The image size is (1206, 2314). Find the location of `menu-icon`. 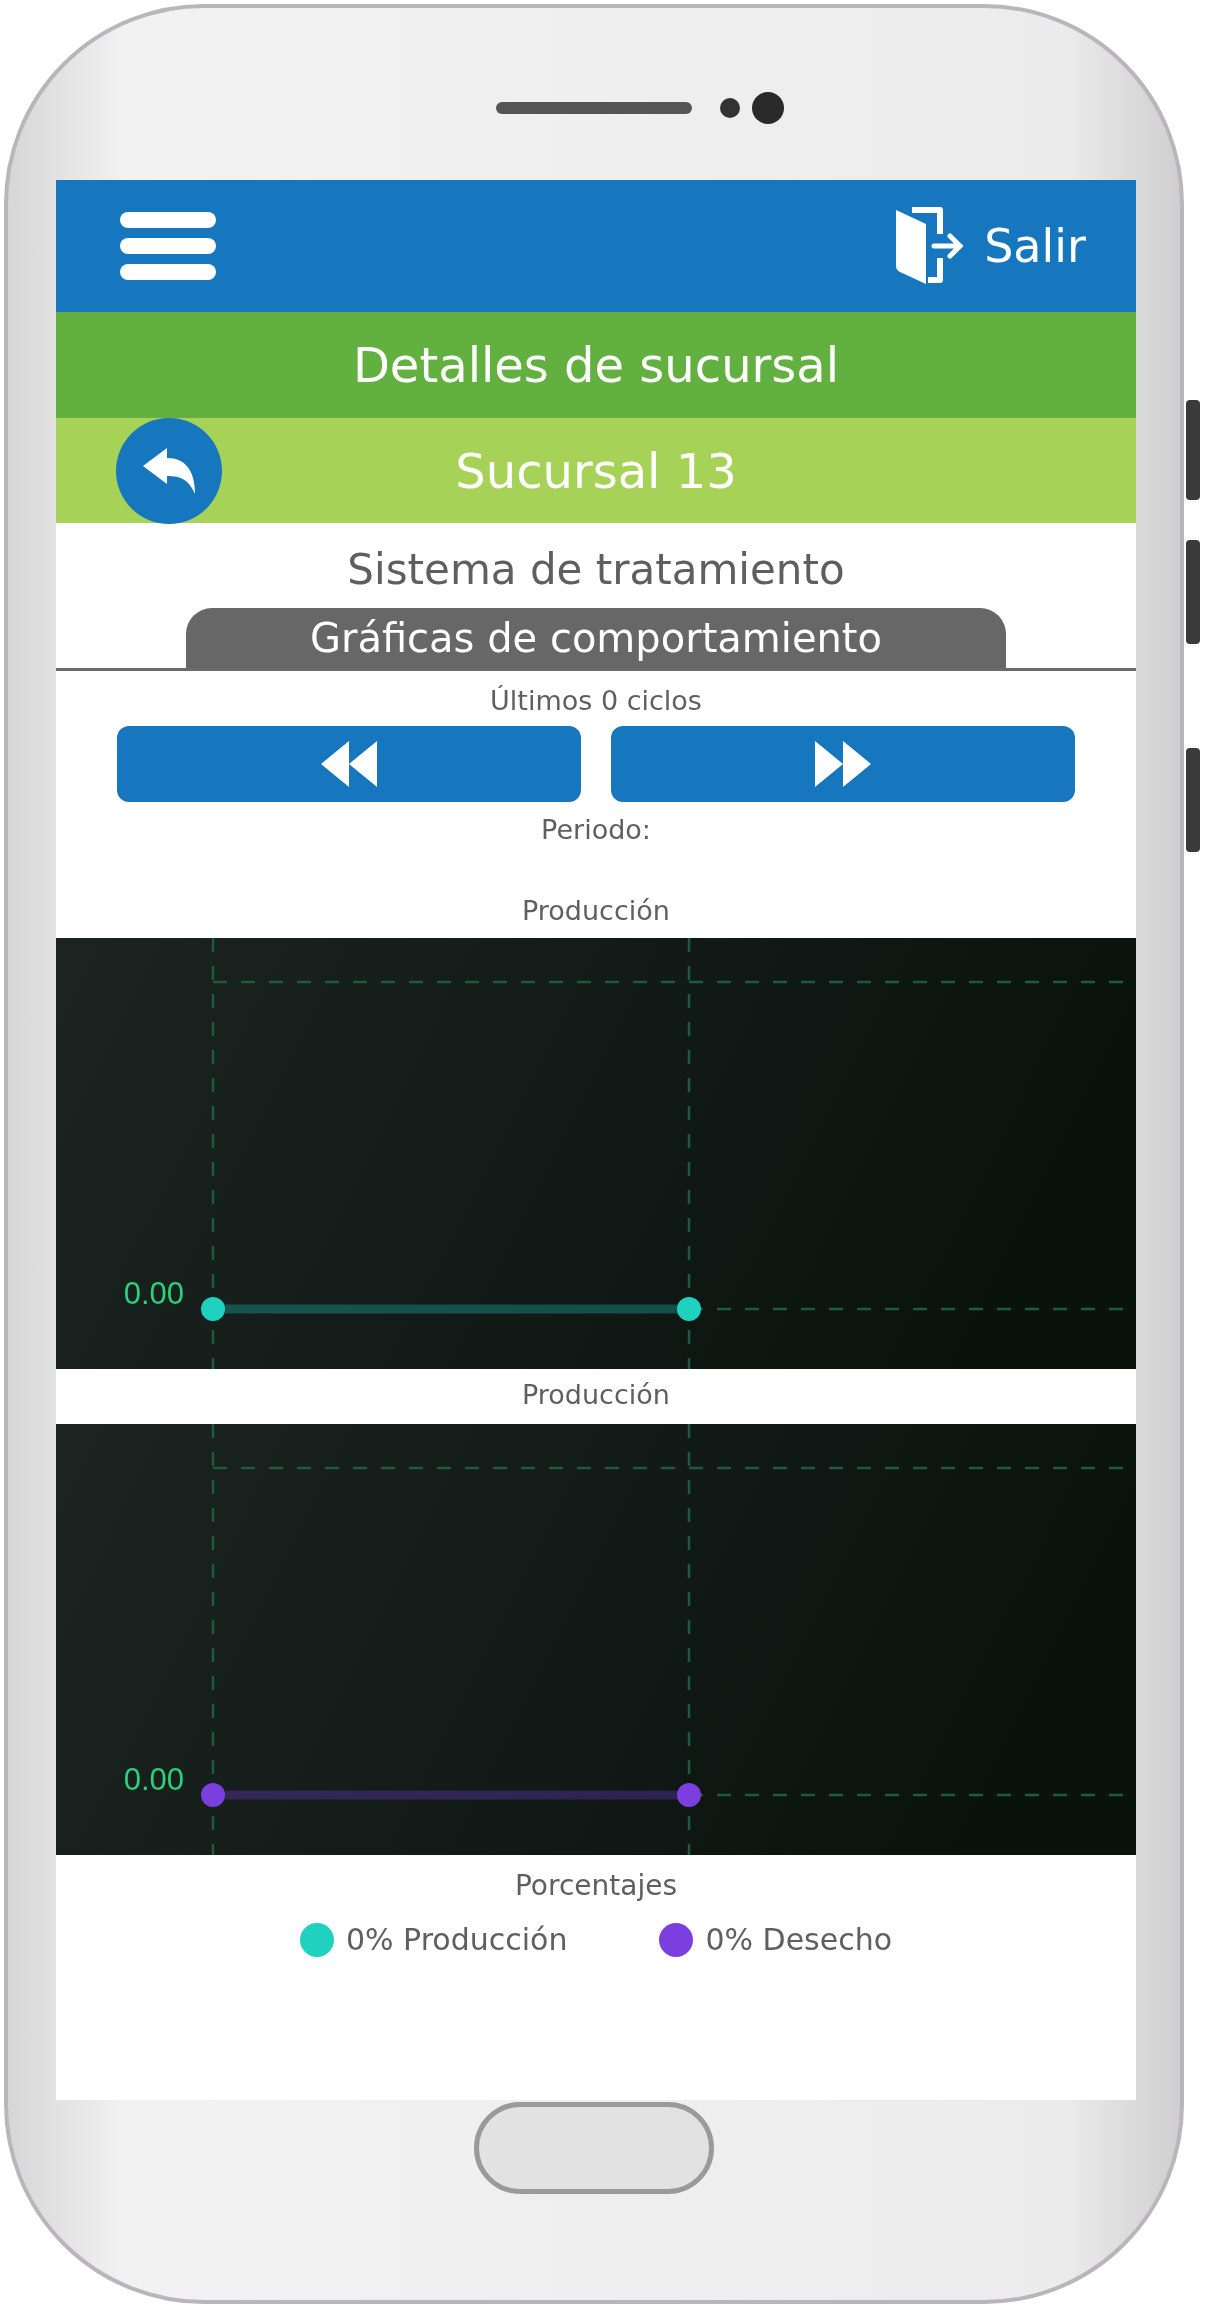

menu-icon is located at coordinates (168, 246).